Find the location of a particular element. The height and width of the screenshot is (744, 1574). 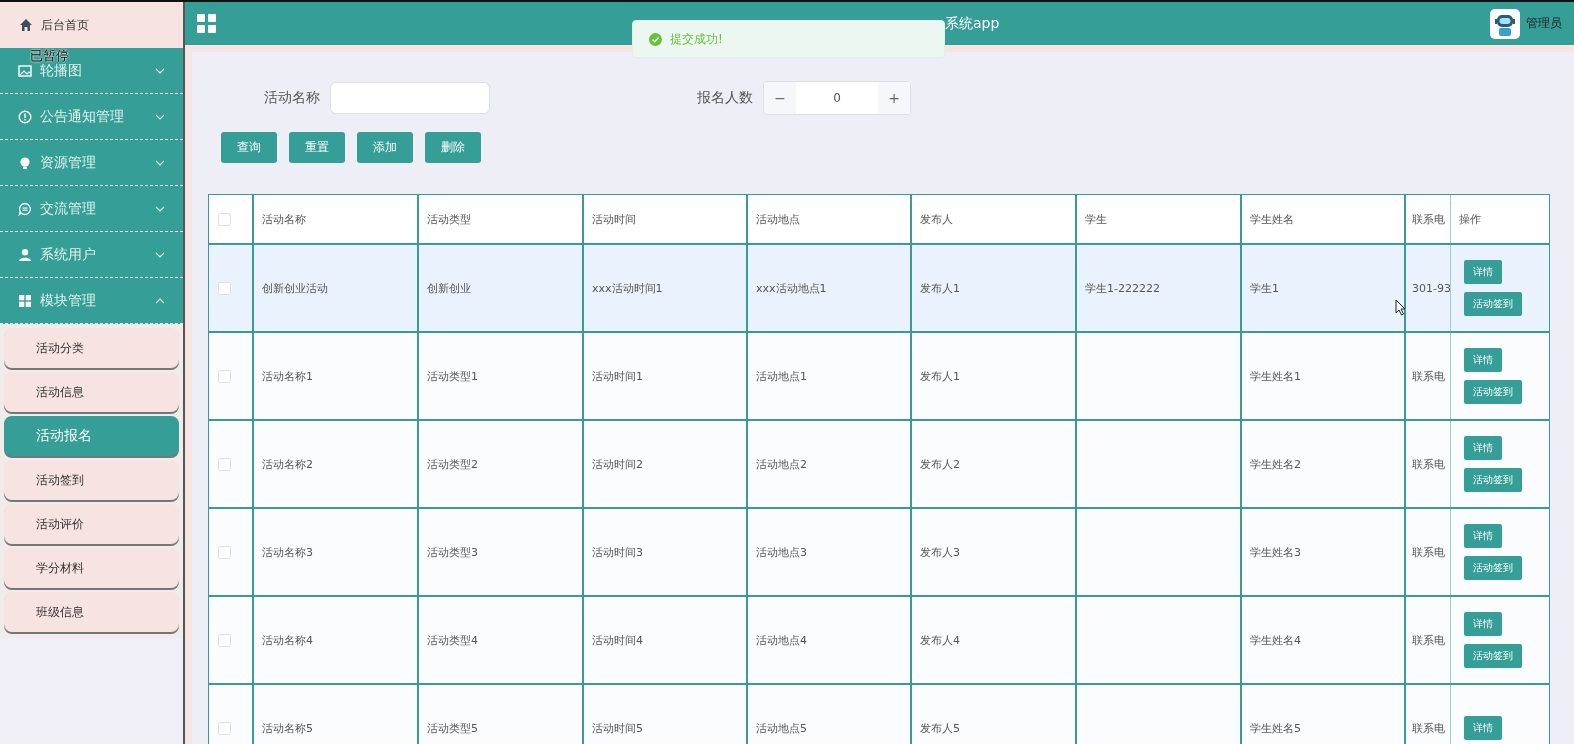

column-header: 操作 is located at coordinates (1470, 219).